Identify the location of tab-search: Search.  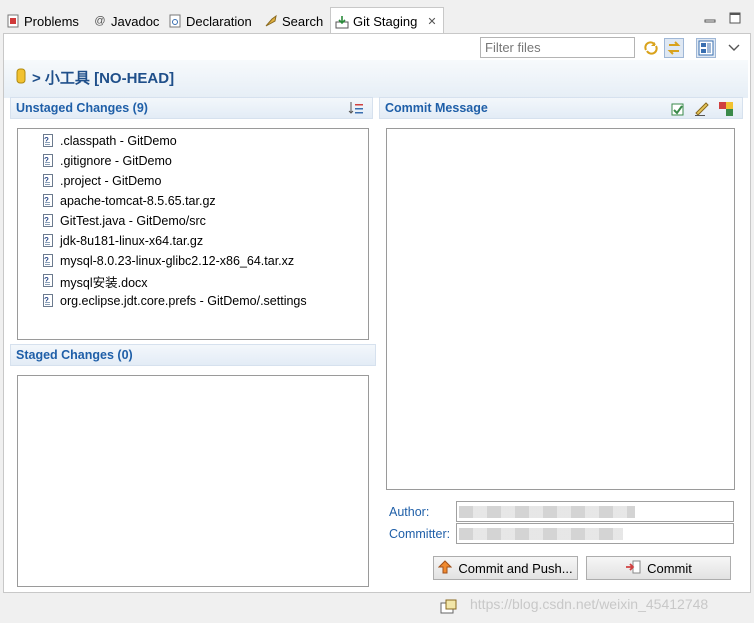
(293, 21).